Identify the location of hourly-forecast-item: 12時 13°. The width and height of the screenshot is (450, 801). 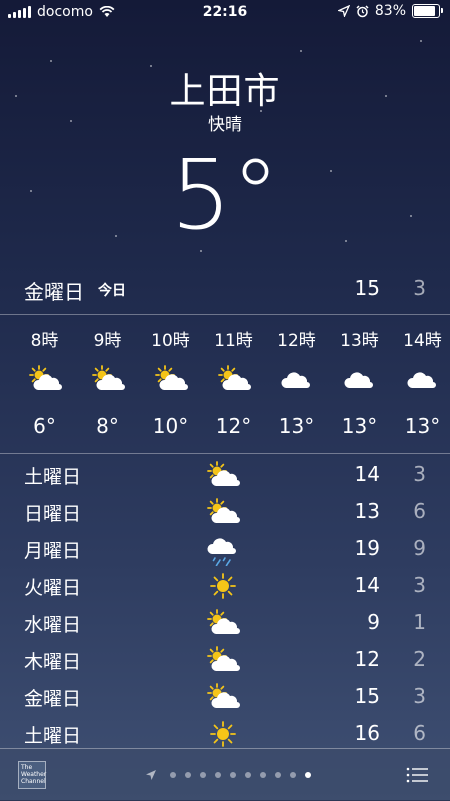
(296, 383).